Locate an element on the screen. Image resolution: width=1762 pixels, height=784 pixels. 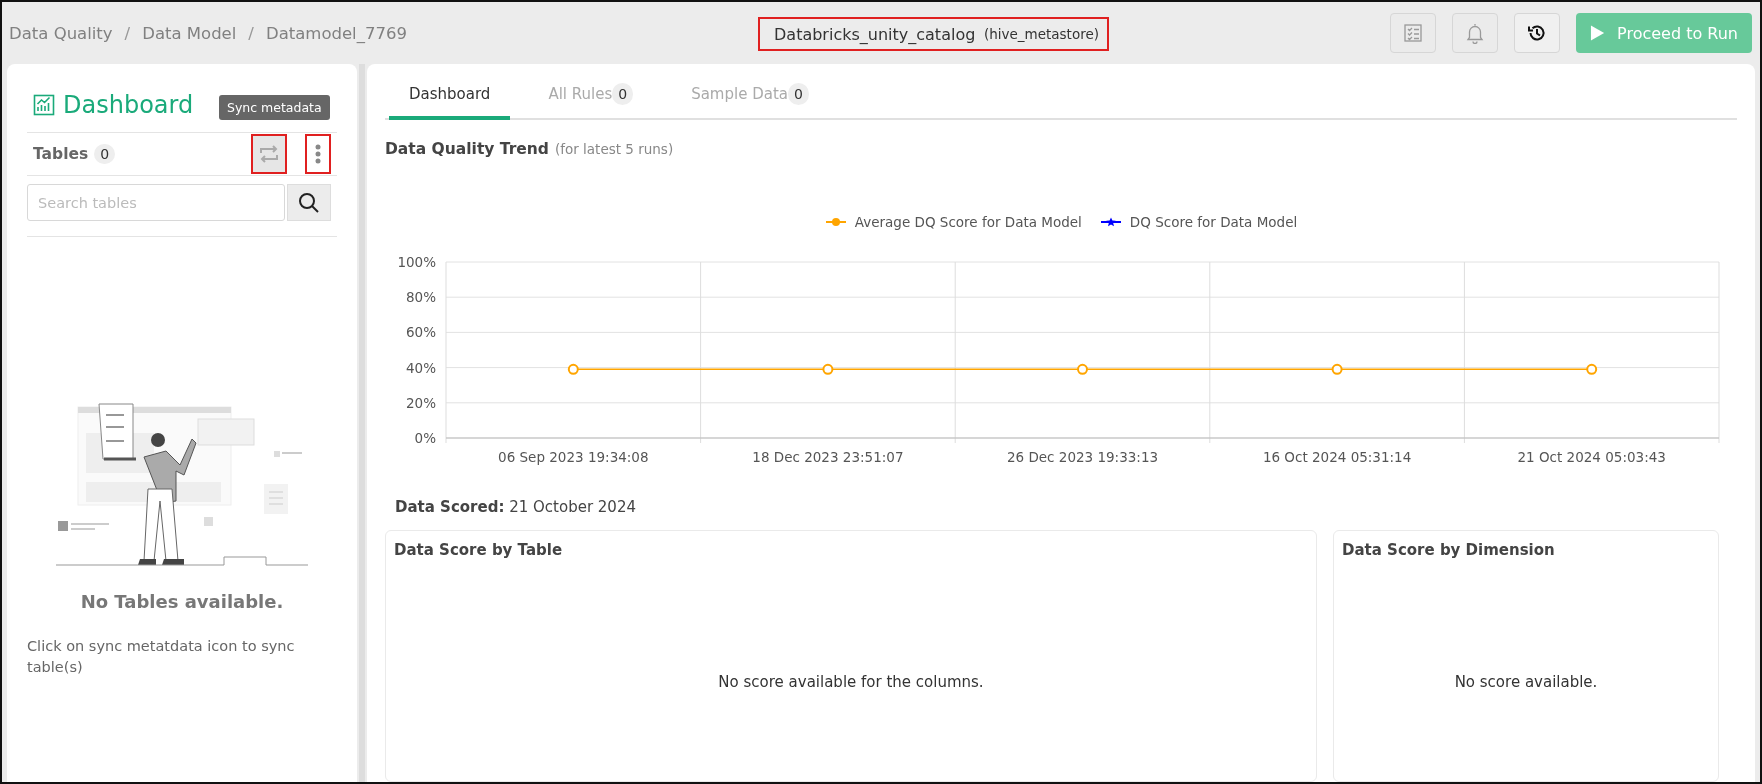
empty-card-message: No score available for the columns. is located at coordinates (851, 682).